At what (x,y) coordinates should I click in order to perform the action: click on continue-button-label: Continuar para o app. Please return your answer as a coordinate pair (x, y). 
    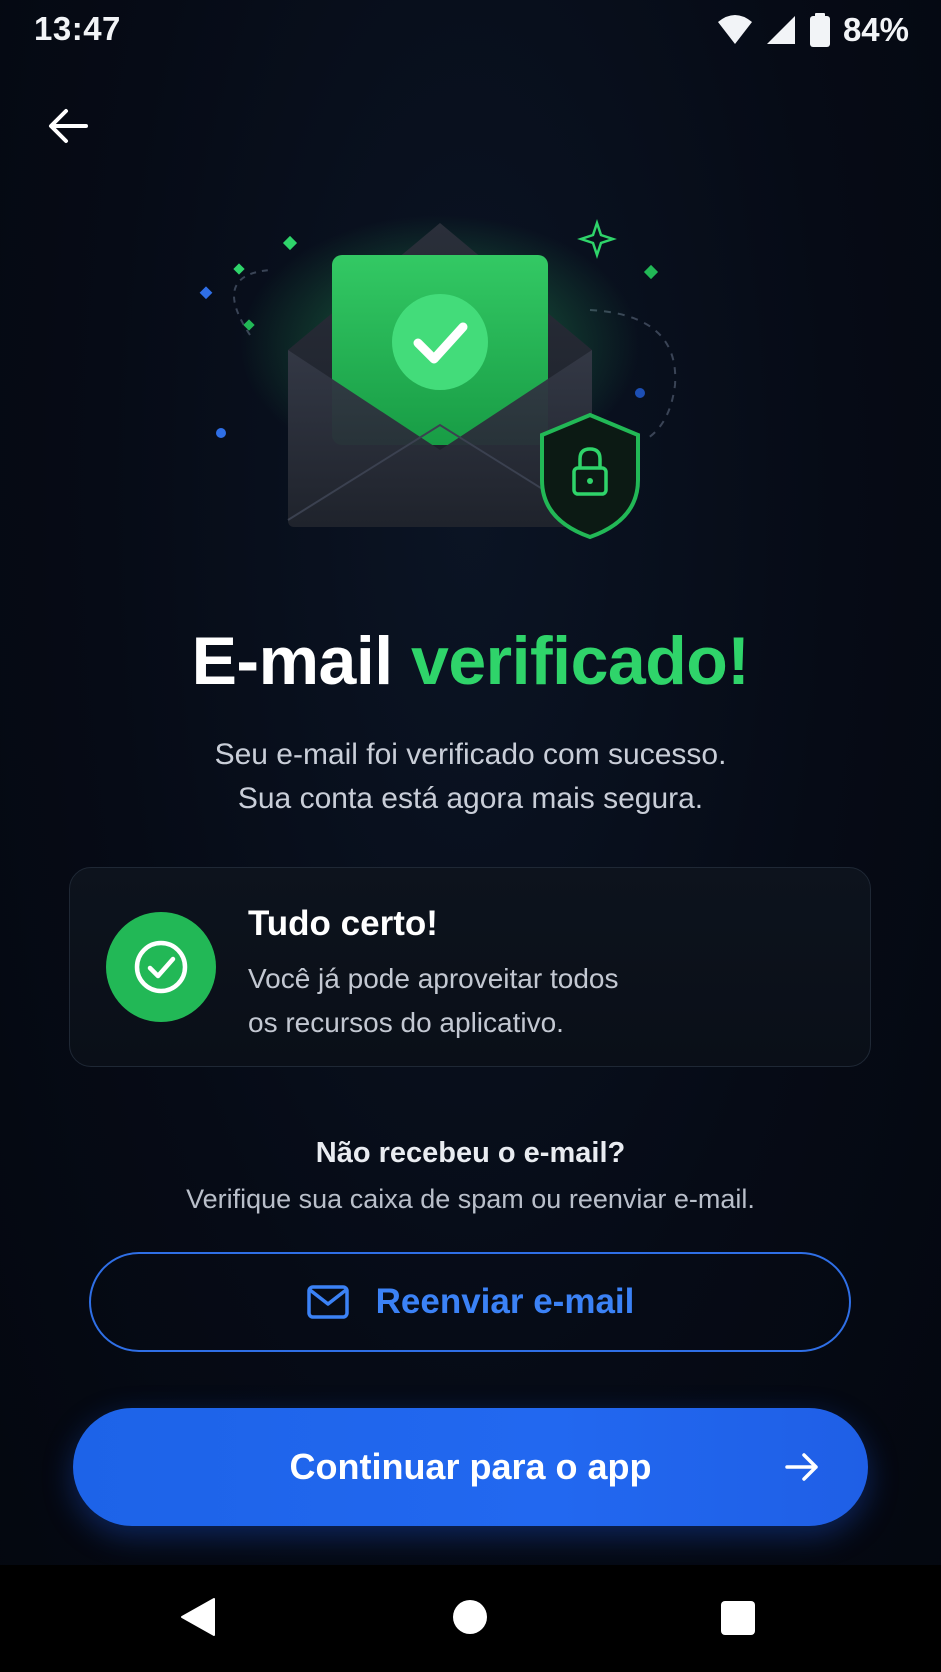
    Looking at the image, I should click on (470, 1466).